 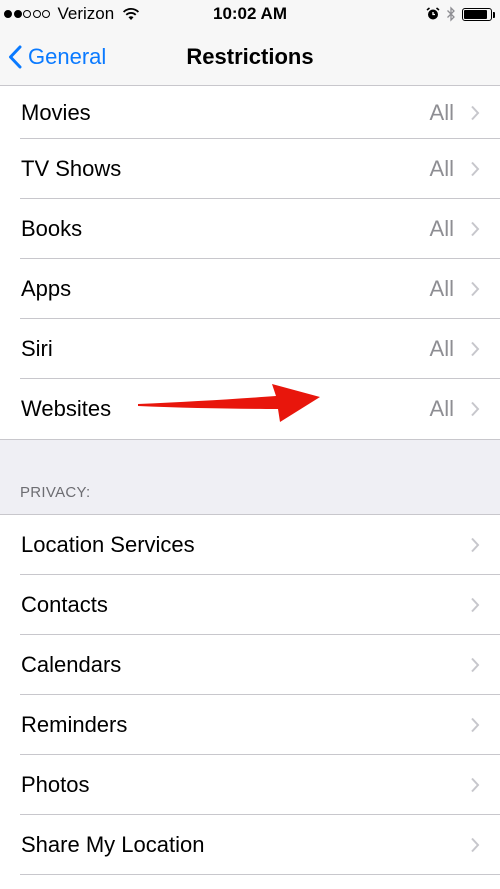 I want to click on row-movies: Movies All, so click(x=250, y=112).